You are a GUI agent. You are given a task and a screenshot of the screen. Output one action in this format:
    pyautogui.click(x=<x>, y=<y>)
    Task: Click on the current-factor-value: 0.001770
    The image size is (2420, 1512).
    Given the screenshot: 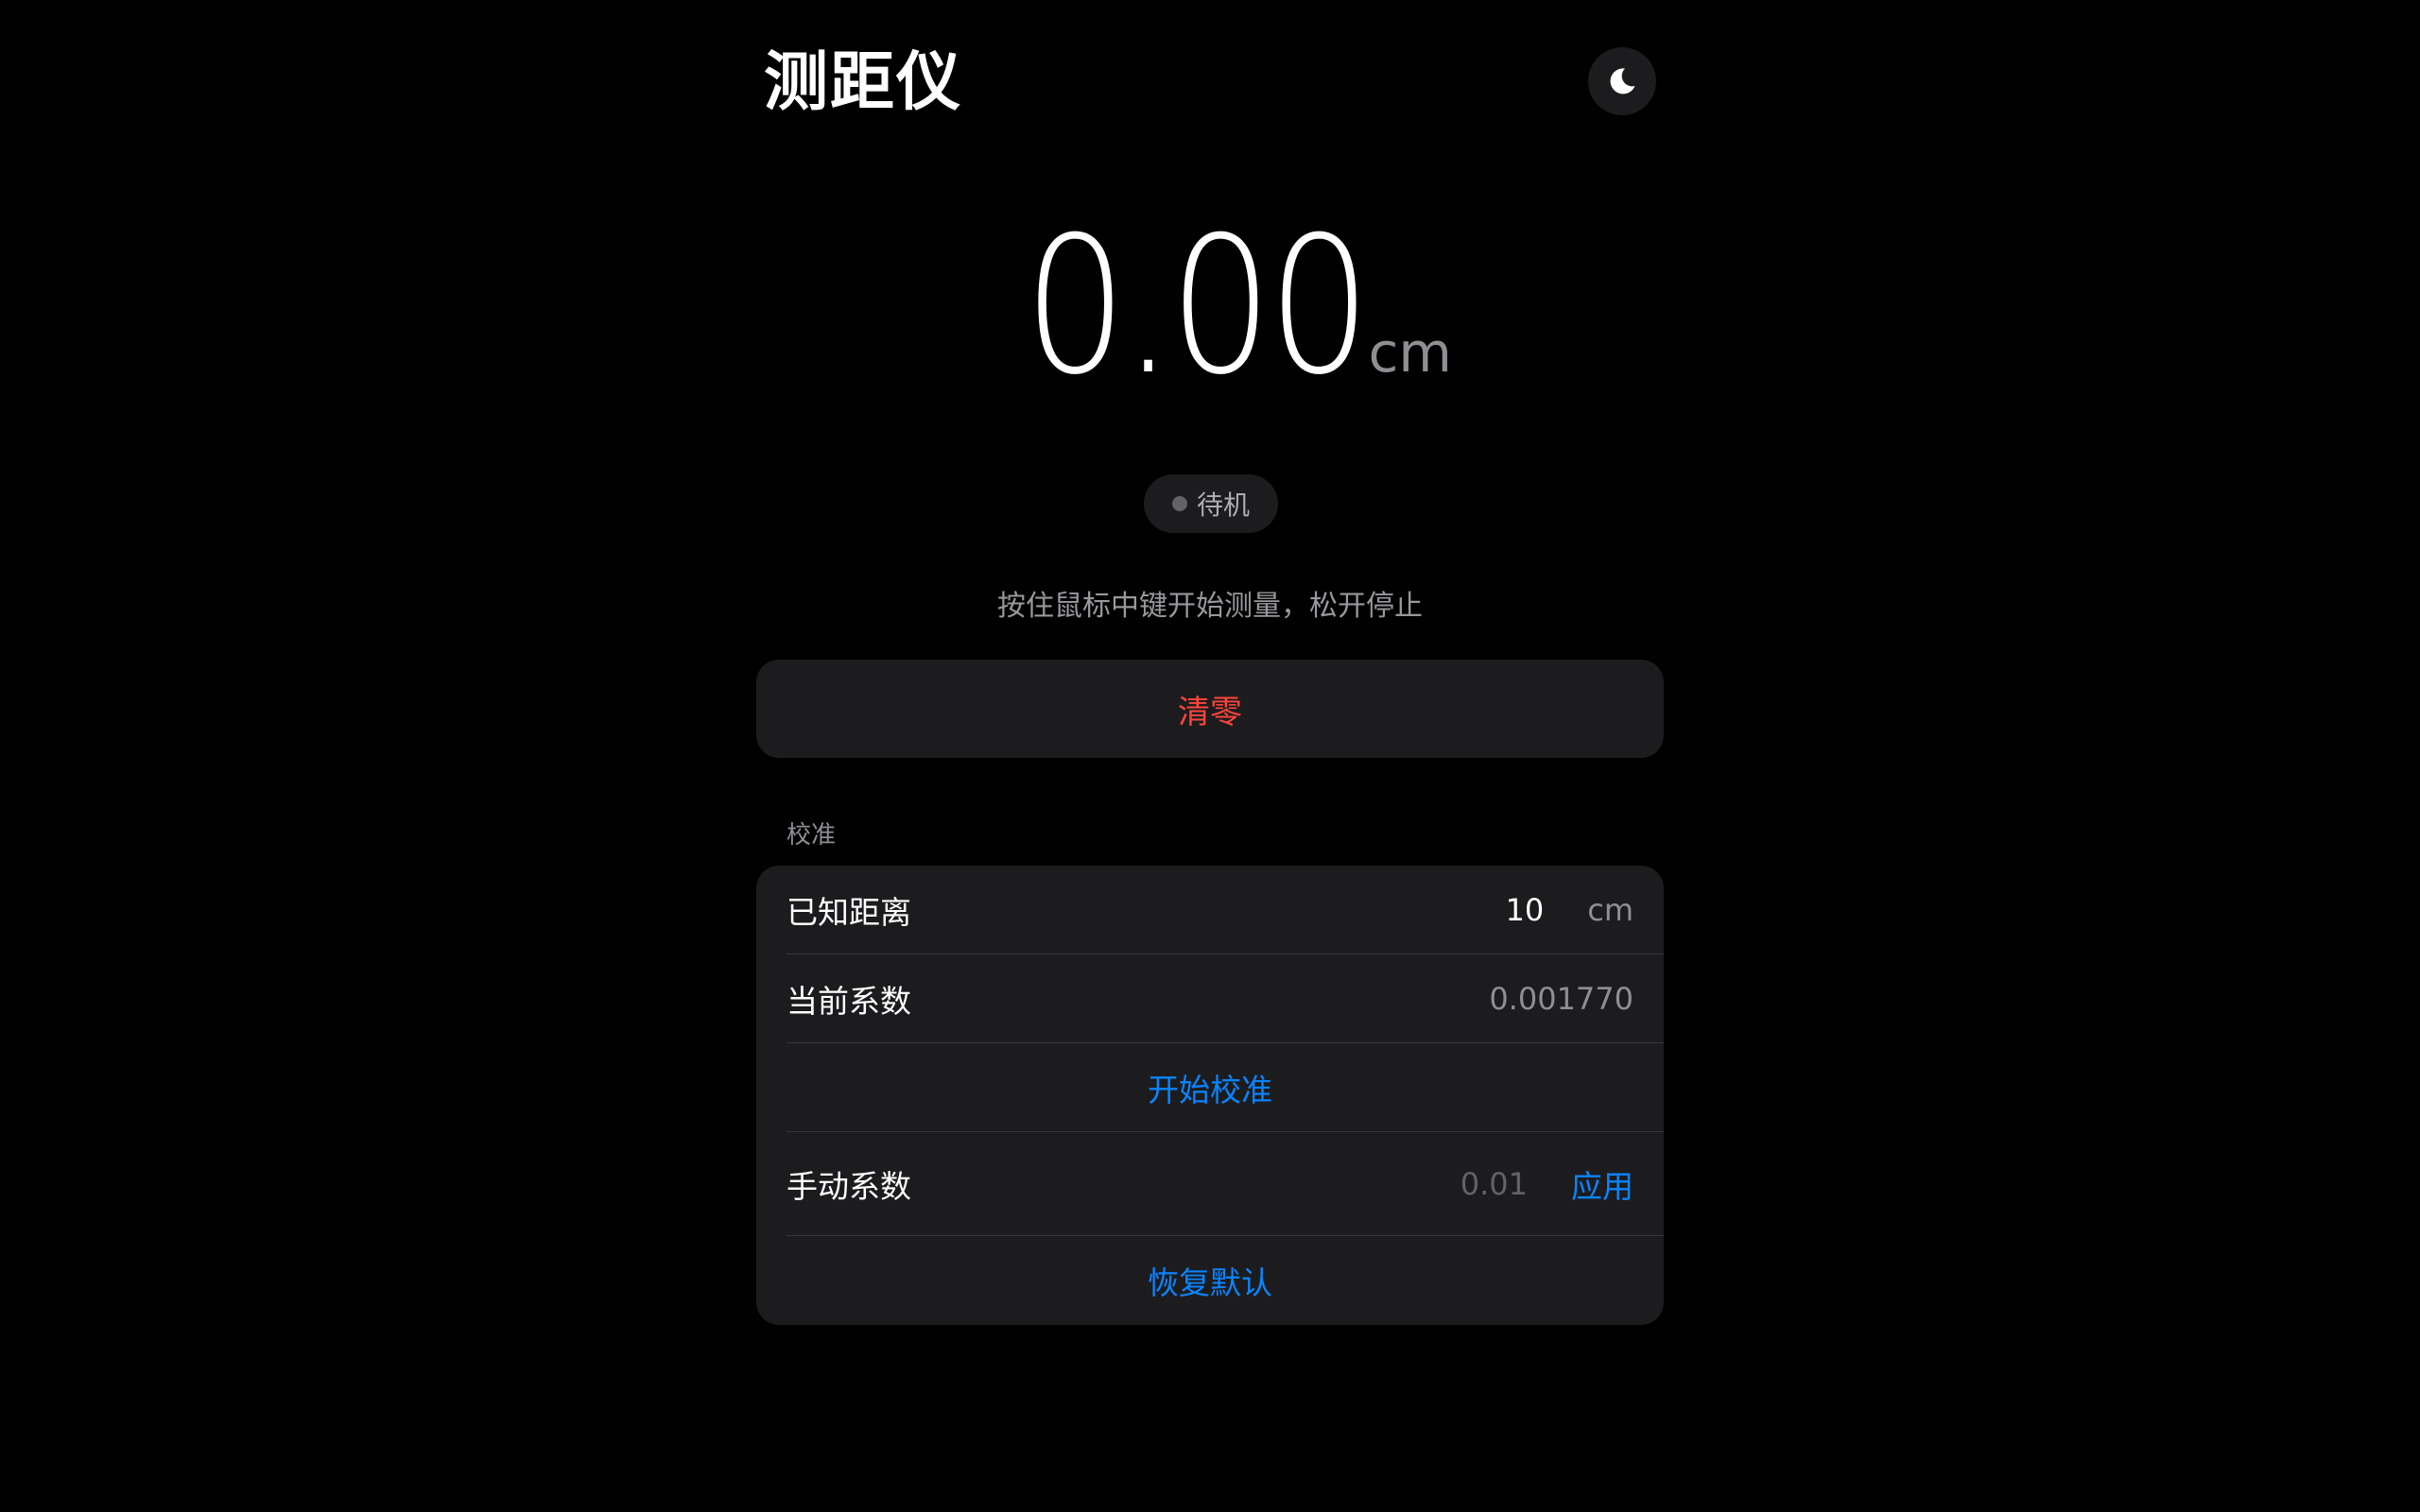 What is the action you would take?
    pyautogui.click(x=1561, y=999)
    